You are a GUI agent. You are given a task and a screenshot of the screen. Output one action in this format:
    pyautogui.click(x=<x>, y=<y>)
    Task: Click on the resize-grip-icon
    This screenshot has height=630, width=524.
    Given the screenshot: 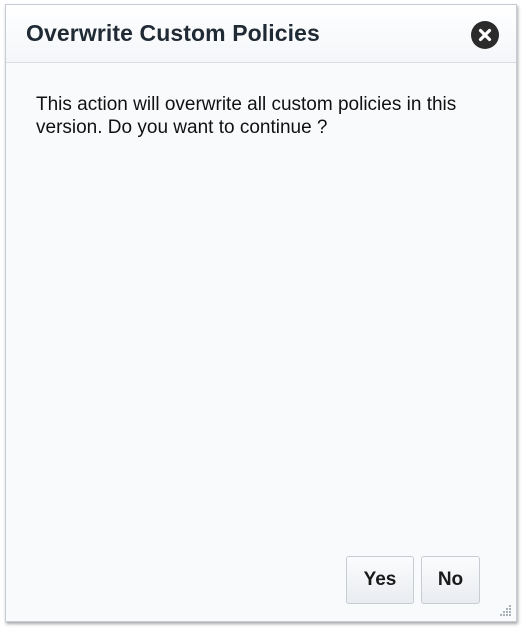 What is the action you would take?
    pyautogui.click(x=505, y=610)
    